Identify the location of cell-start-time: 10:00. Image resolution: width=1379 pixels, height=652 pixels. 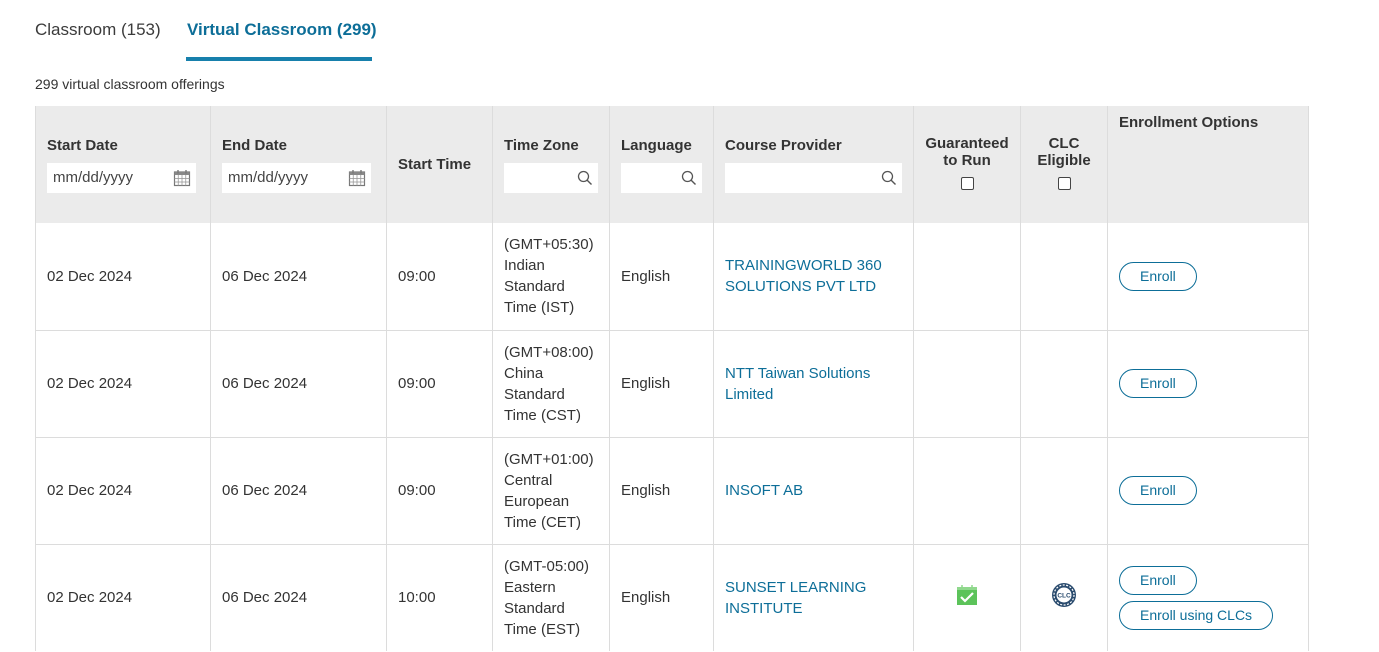
(439, 597).